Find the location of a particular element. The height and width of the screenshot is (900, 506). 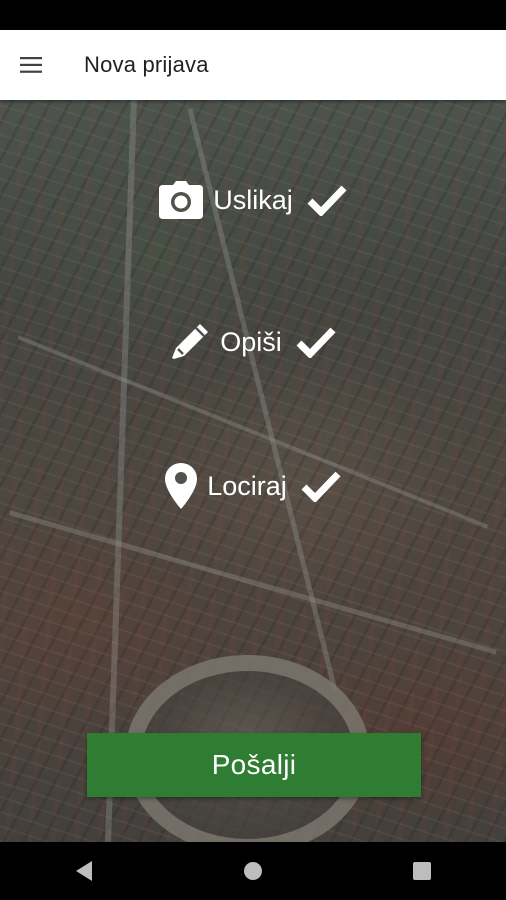

page-title: Nova prijava is located at coordinates (146, 64).